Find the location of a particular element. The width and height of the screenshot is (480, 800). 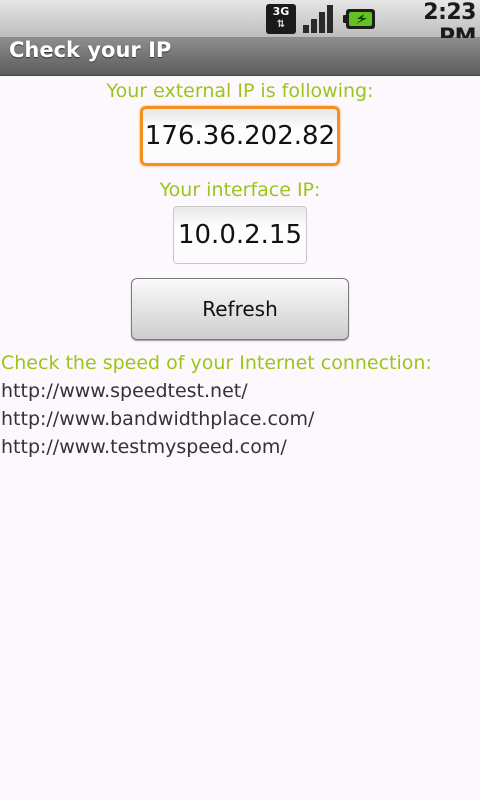

3g-icon: 3G ⇅ is located at coordinates (281, 19).